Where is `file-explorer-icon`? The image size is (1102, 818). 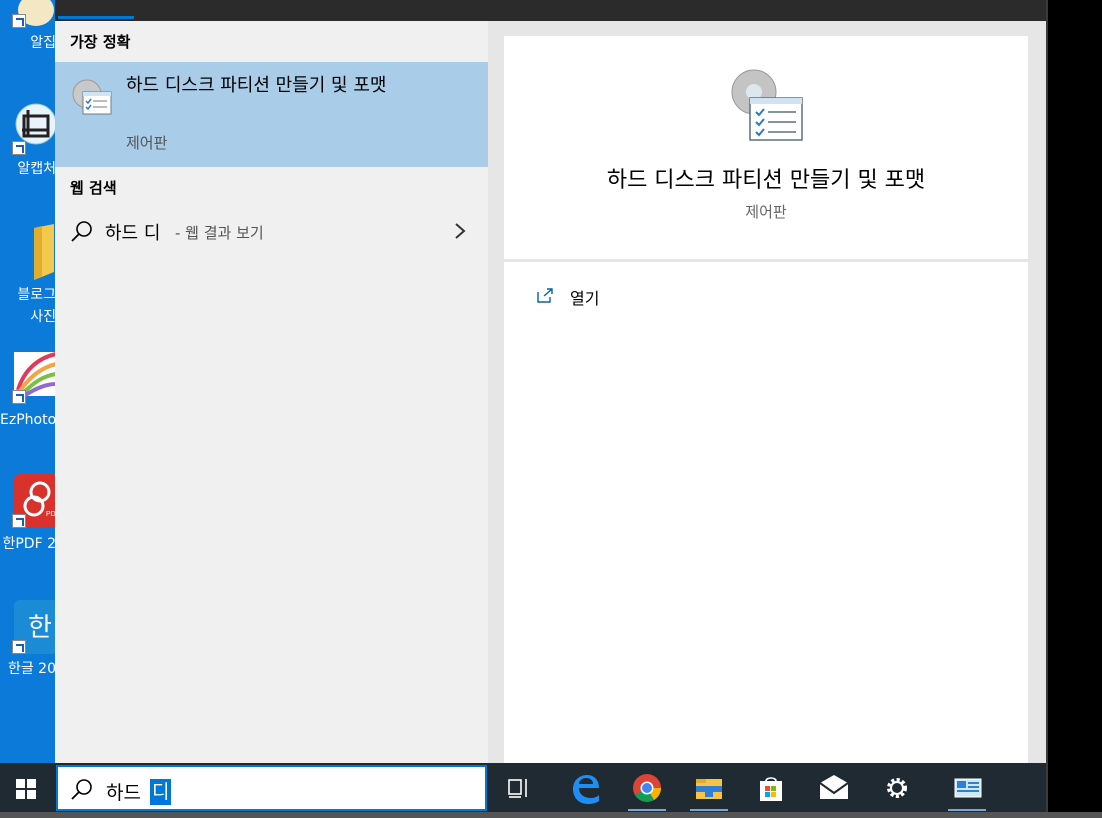 file-explorer-icon is located at coordinates (709, 789).